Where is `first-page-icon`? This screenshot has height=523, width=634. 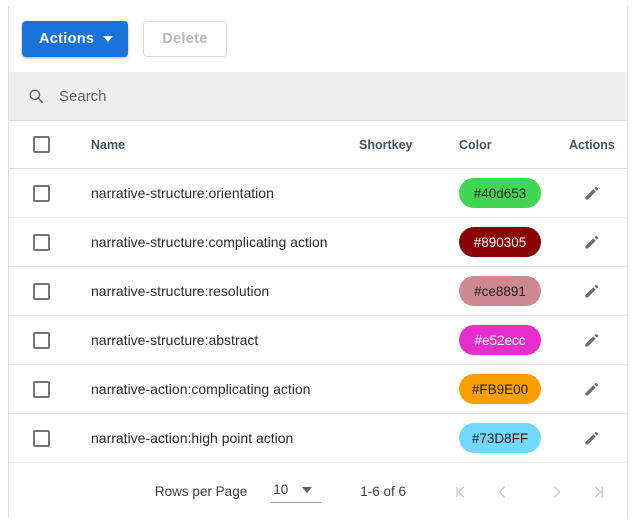
first-page-icon is located at coordinates (460, 491).